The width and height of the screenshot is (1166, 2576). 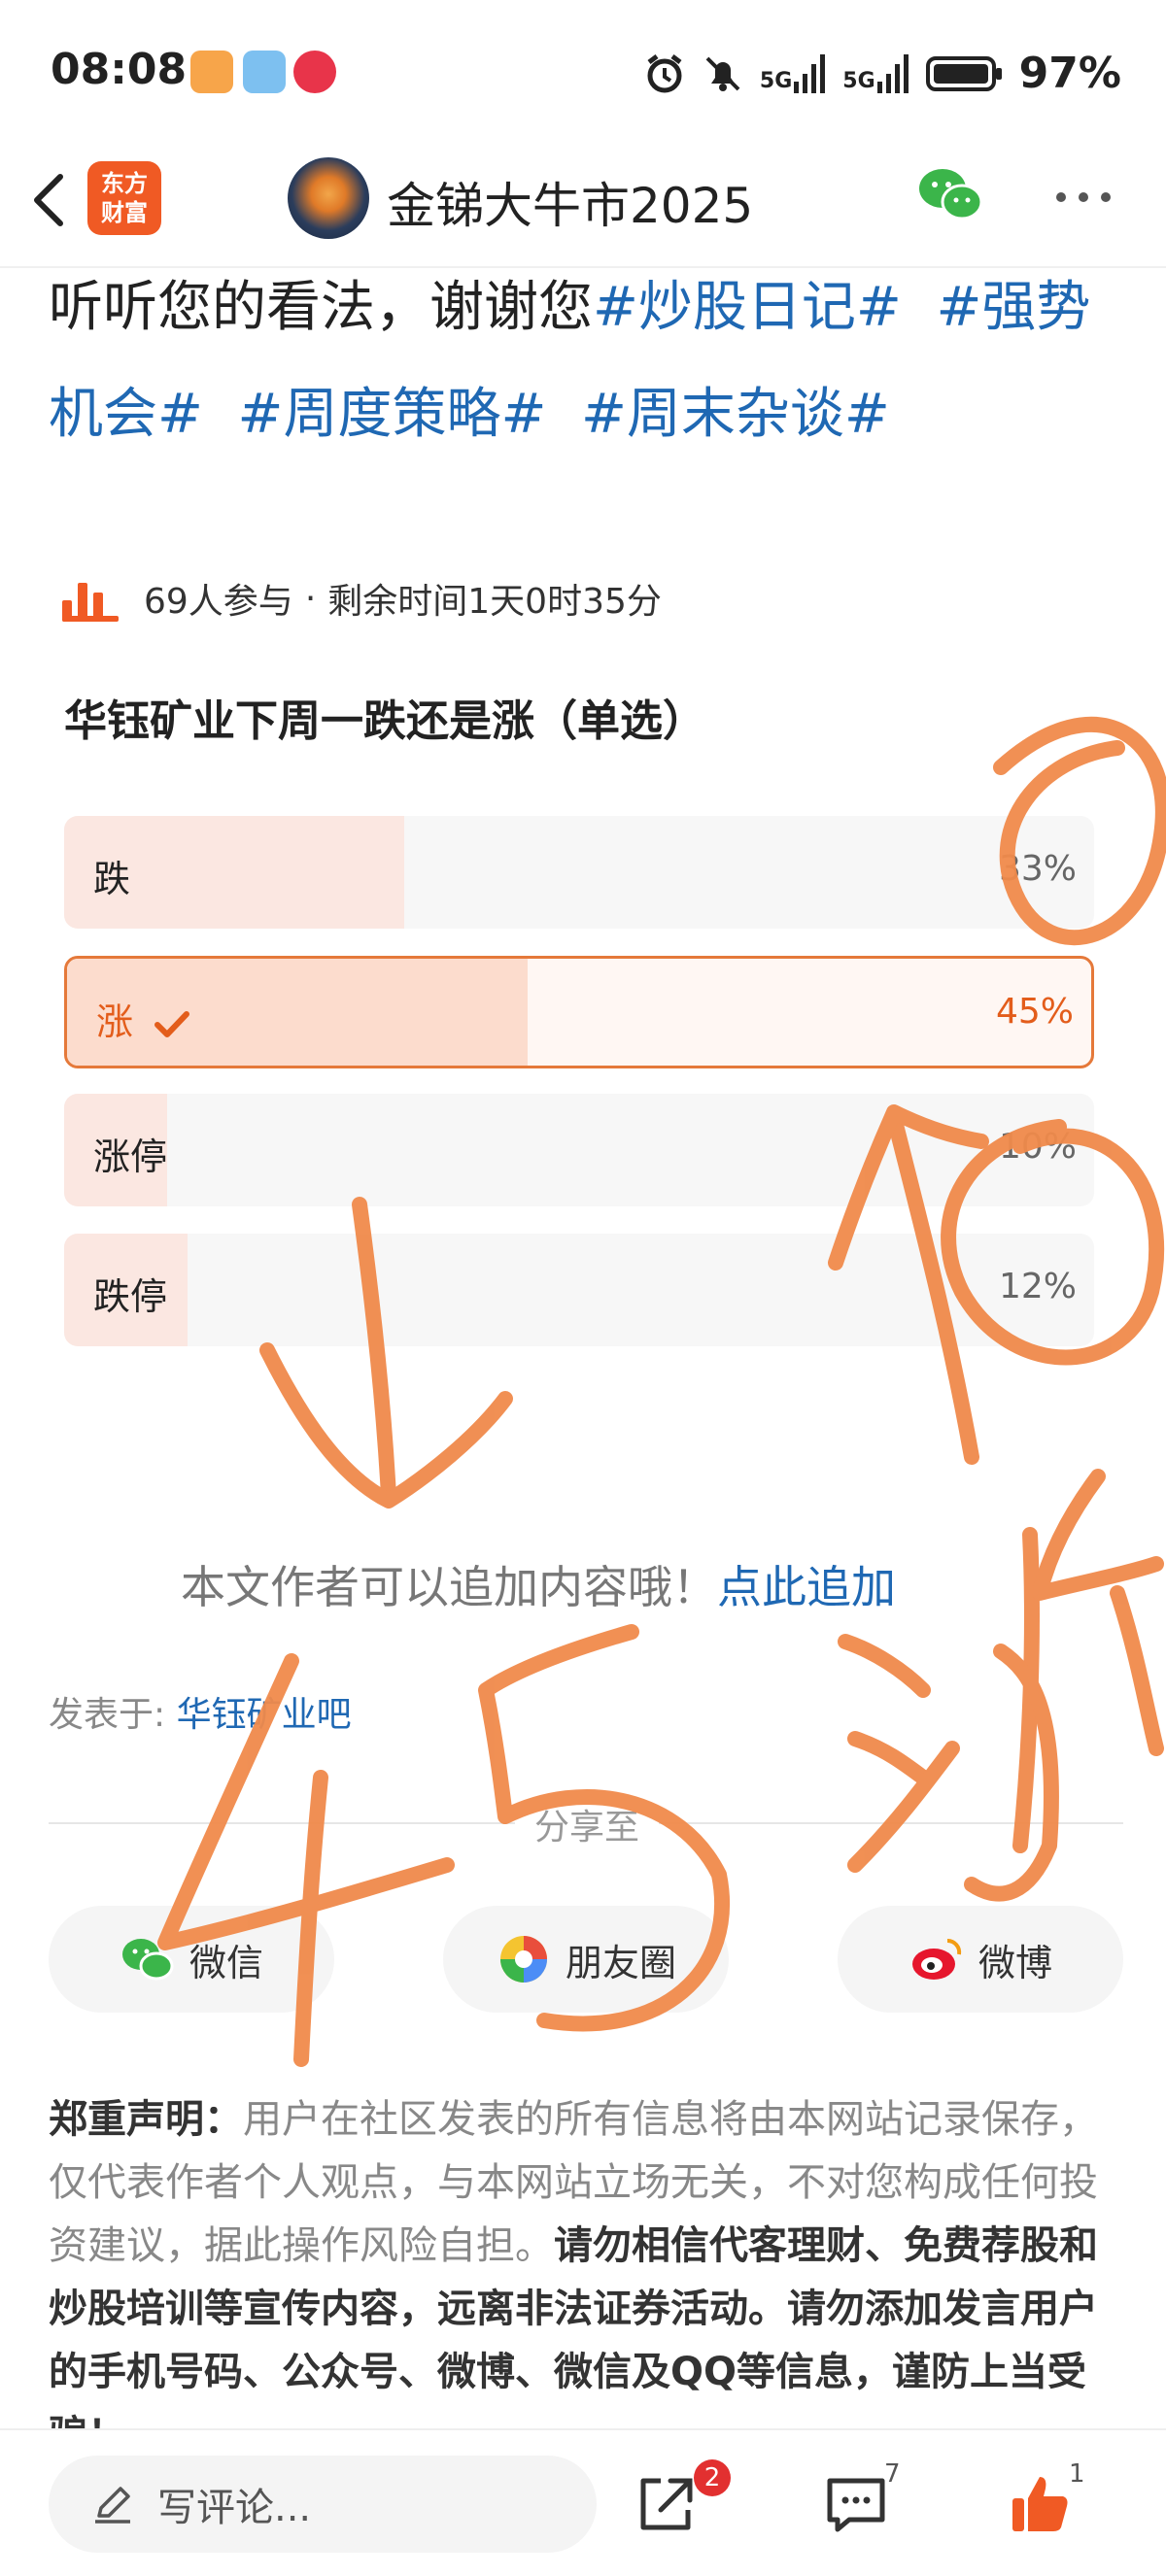 What do you see at coordinates (664, 72) in the screenshot?
I see `alarm-icon` at bounding box center [664, 72].